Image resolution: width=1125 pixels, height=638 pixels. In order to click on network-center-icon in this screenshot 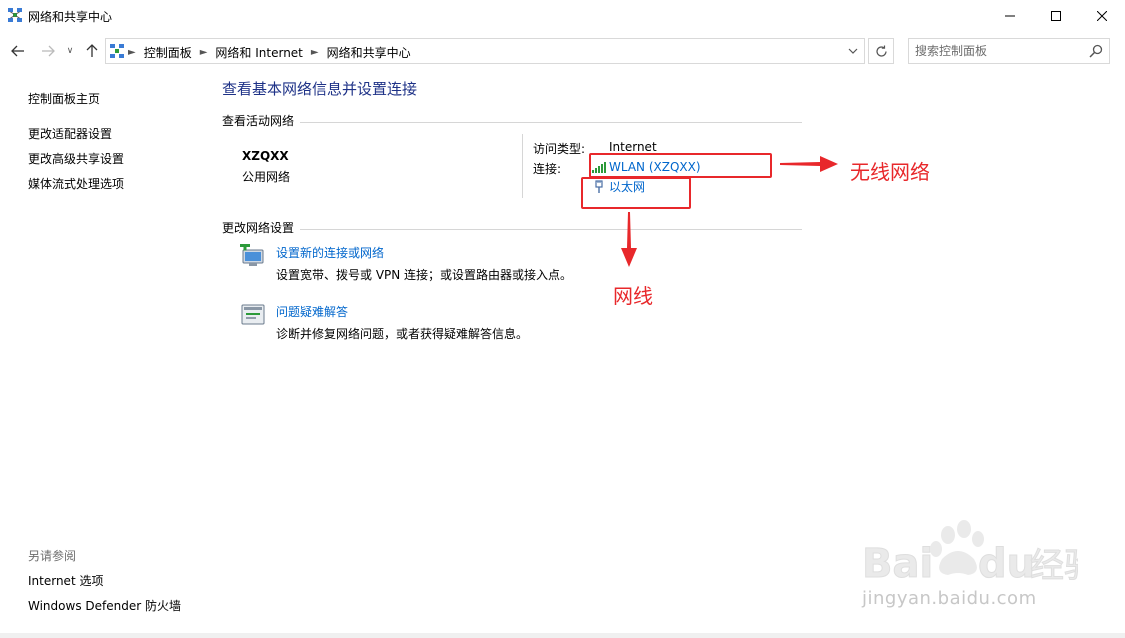, I will do `click(15, 15)`.